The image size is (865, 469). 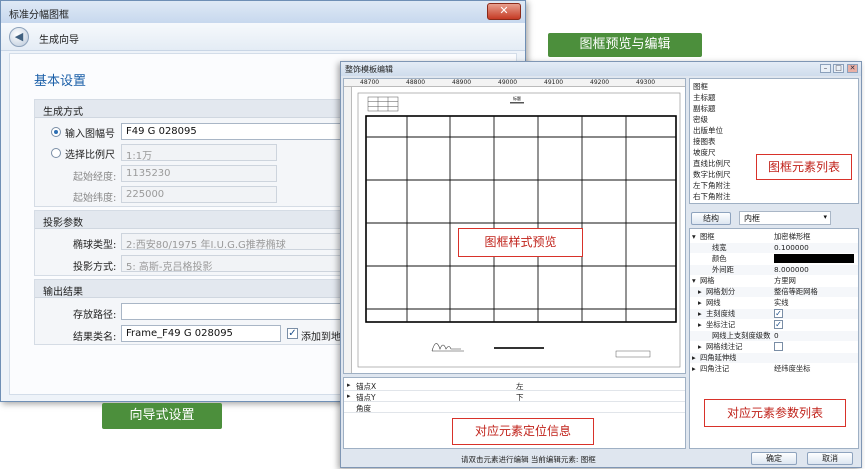 What do you see at coordinates (704, 152) in the screenshot?
I see `element-list-item: 坡度尺` at bounding box center [704, 152].